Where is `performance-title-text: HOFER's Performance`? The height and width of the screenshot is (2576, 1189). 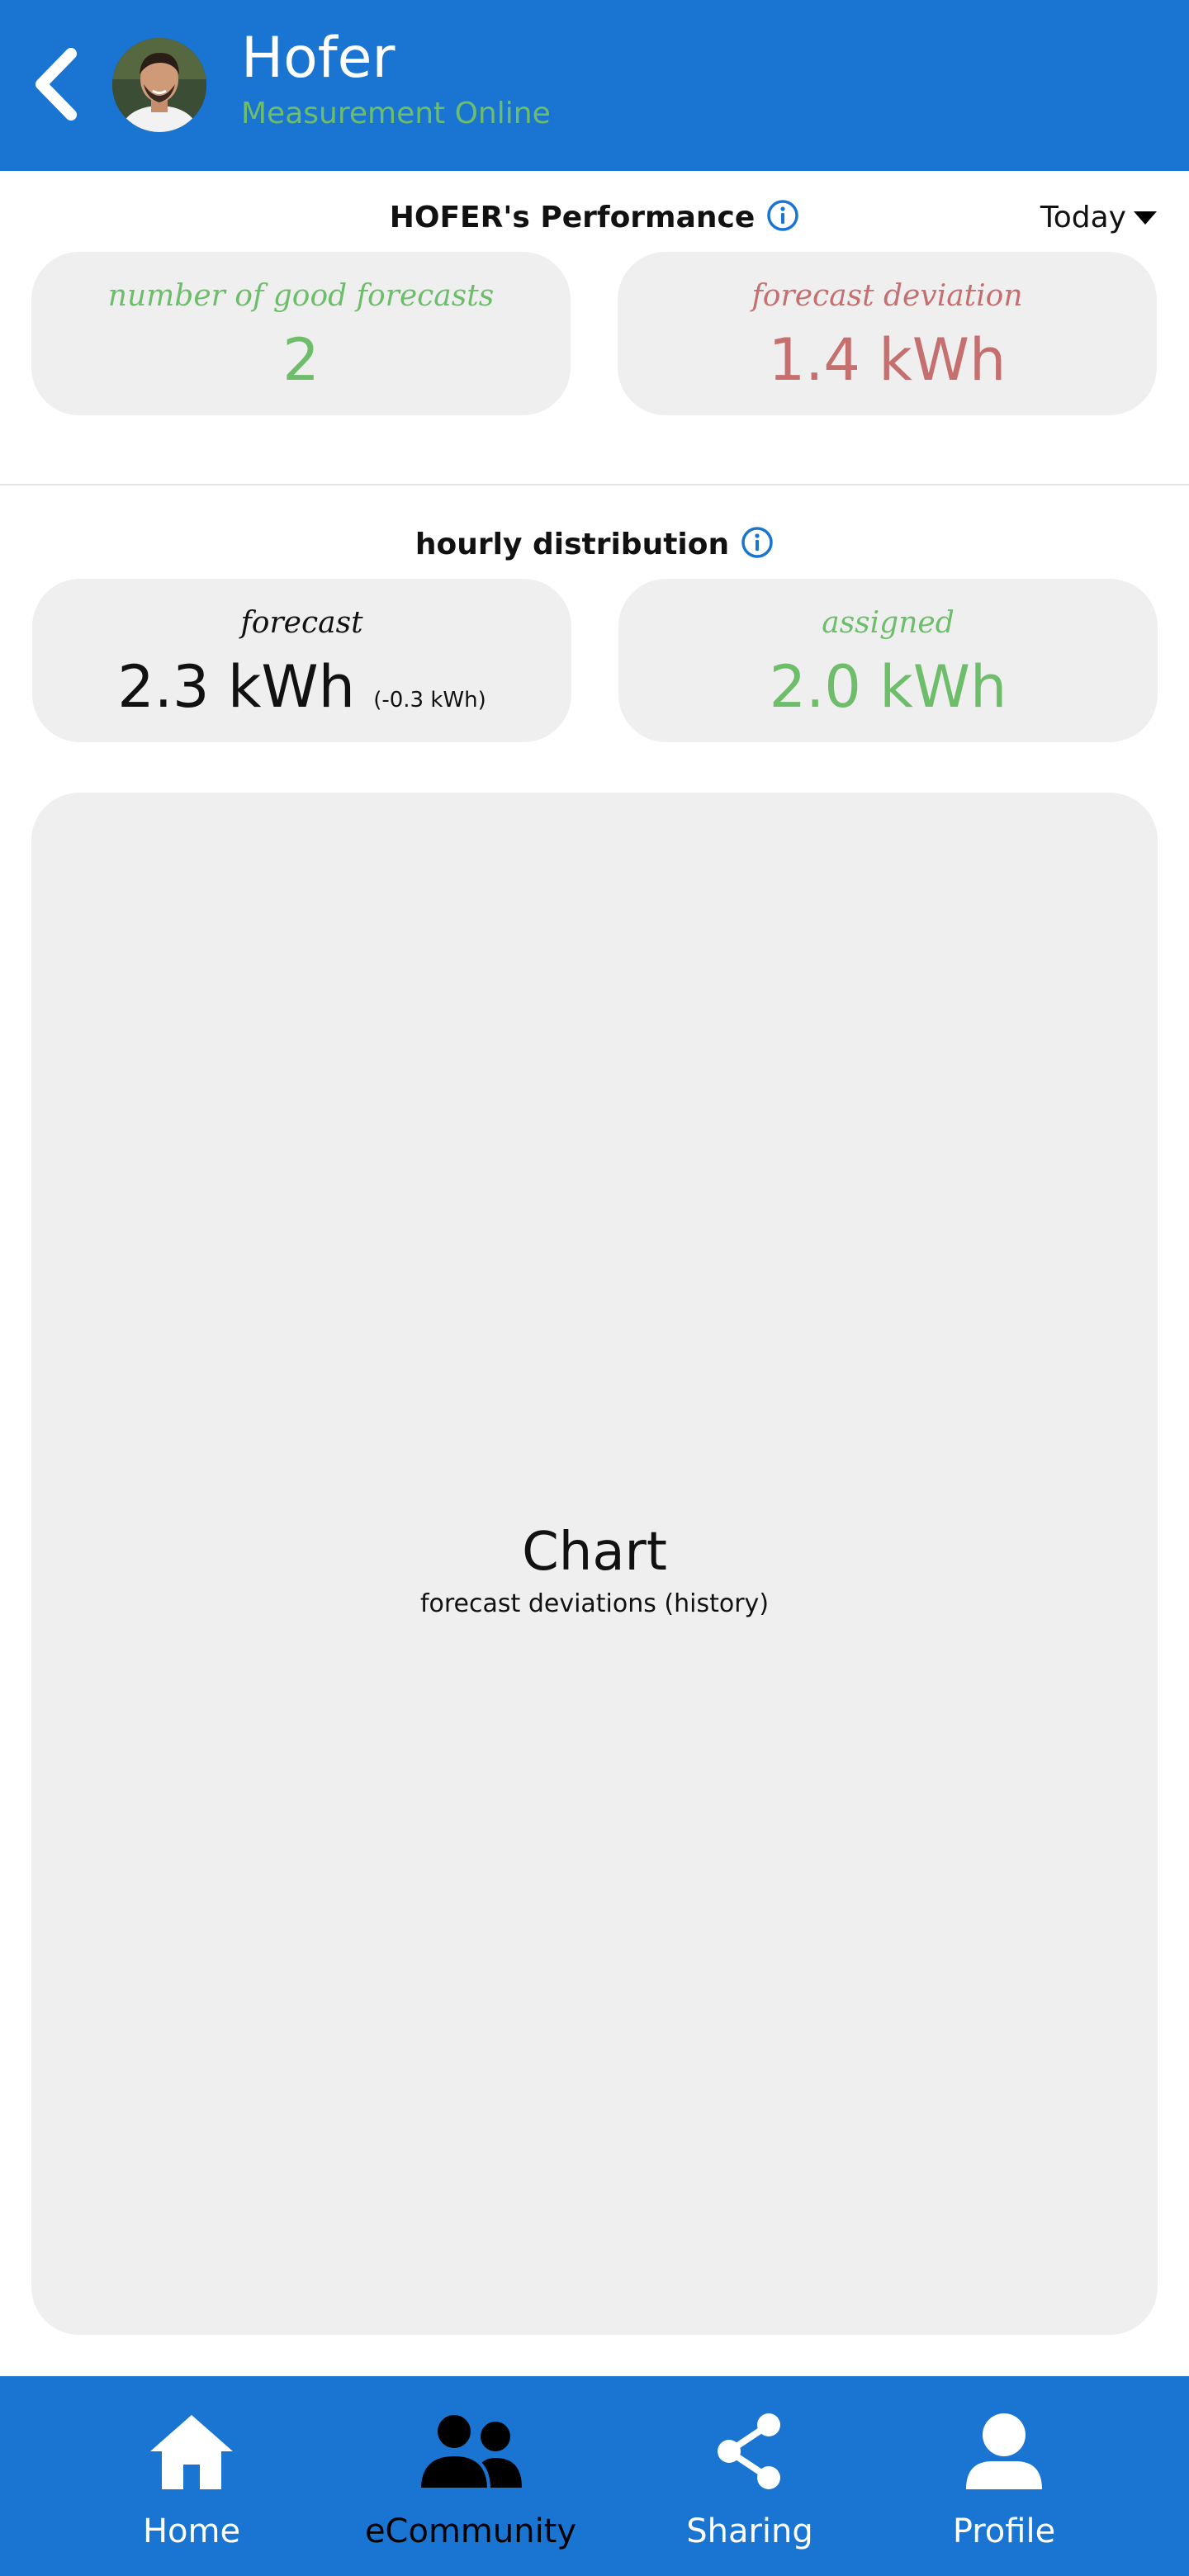
performance-title-text: HOFER's Performance is located at coordinates (572, 217).